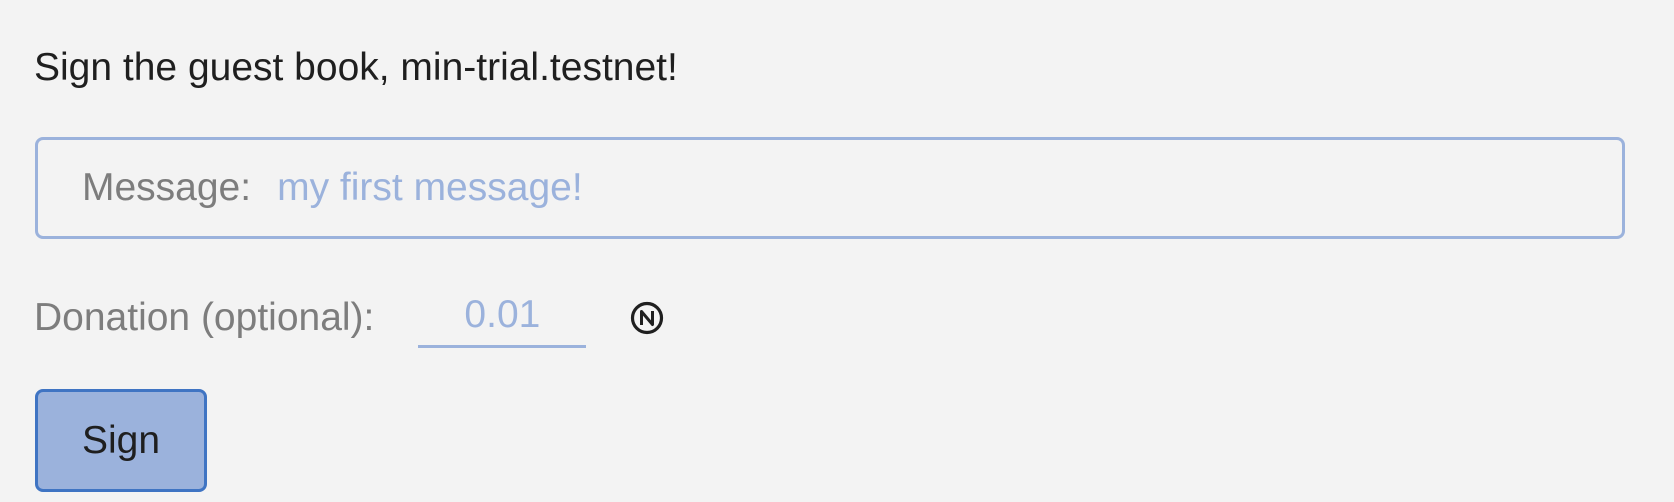  Describe the element at coordinates (121, 440) in the screenshot. I see `sign-button: Sign` at that location.